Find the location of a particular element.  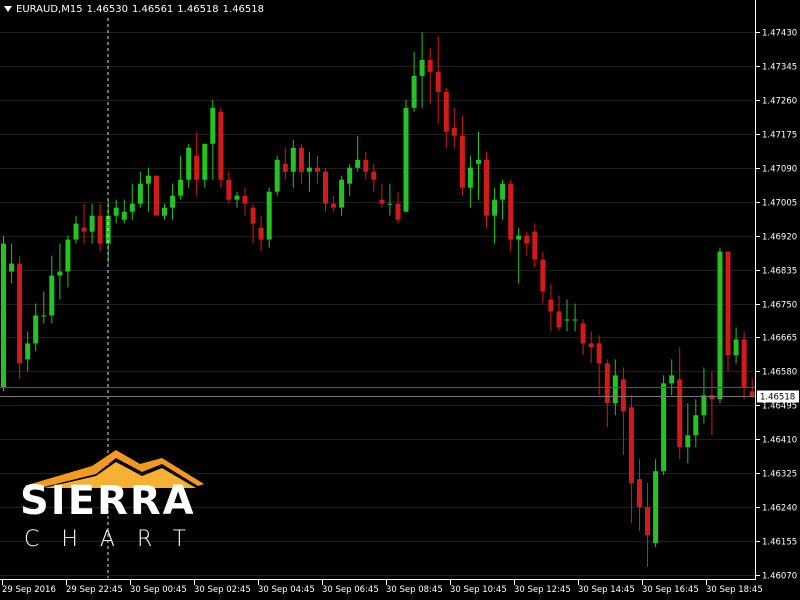

price-tick-label: 1.46240 is located at coordinates (779, 509).